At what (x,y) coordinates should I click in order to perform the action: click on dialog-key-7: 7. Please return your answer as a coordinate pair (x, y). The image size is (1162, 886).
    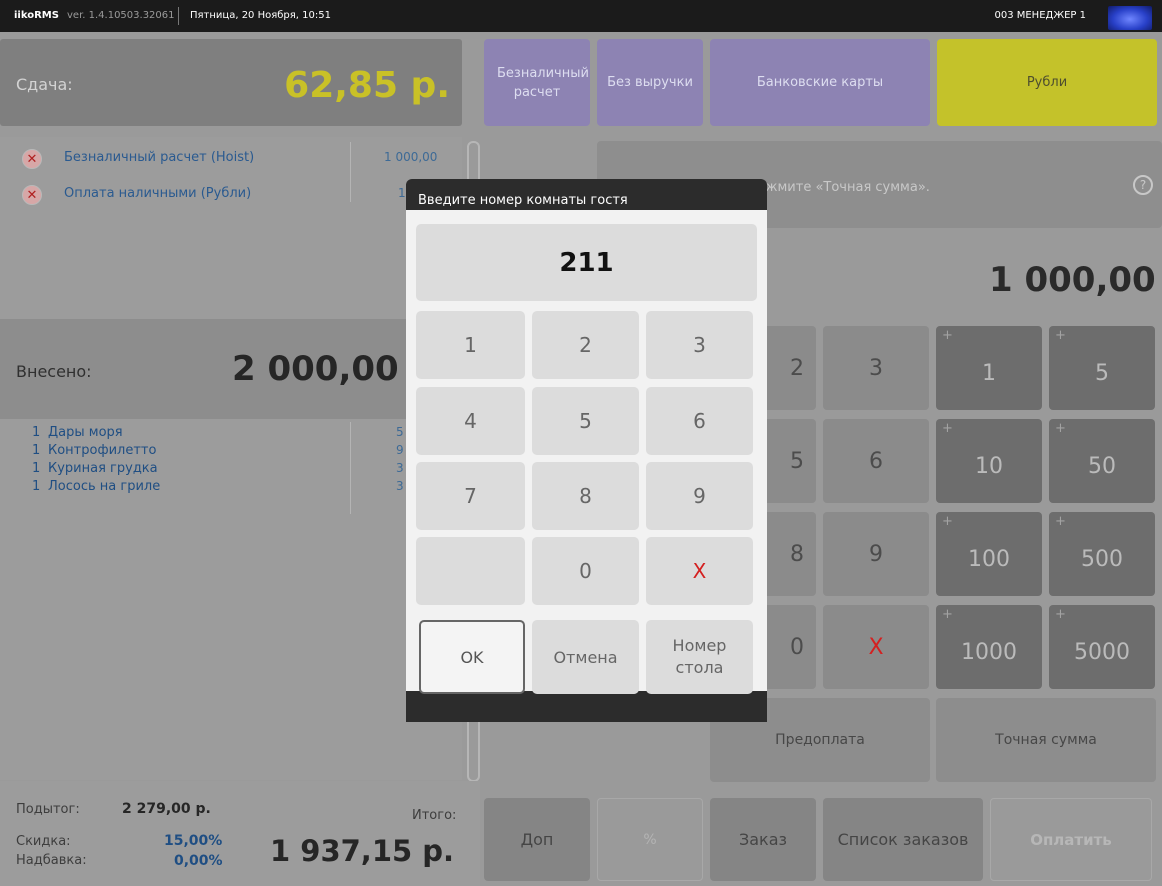
    Looking at the image, I should click on (470, 496).